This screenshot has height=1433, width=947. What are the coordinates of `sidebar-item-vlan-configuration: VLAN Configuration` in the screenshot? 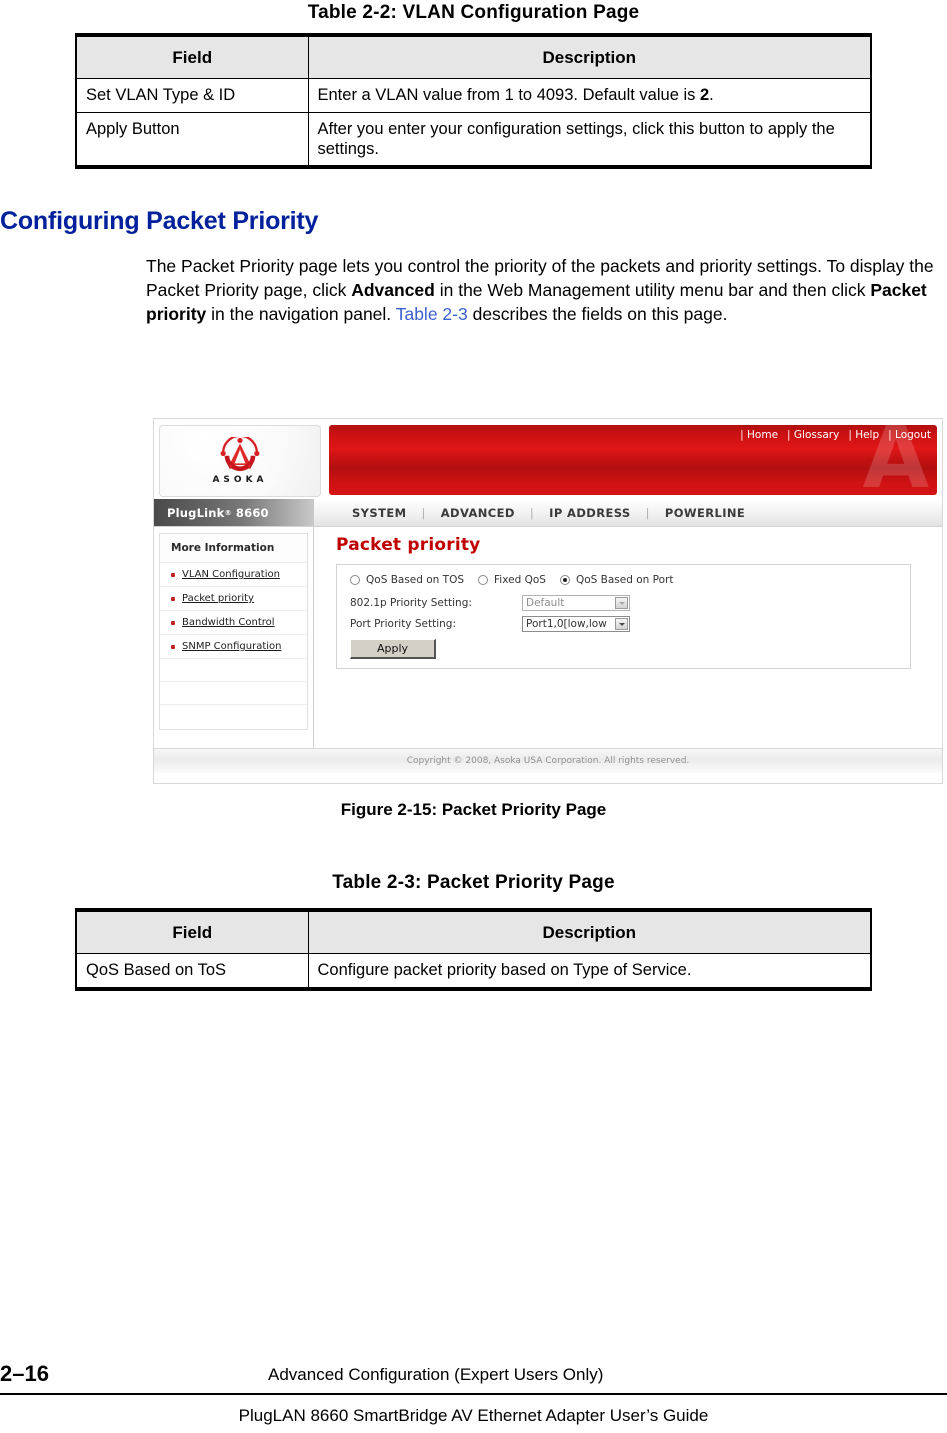 It's located at (233, 575).